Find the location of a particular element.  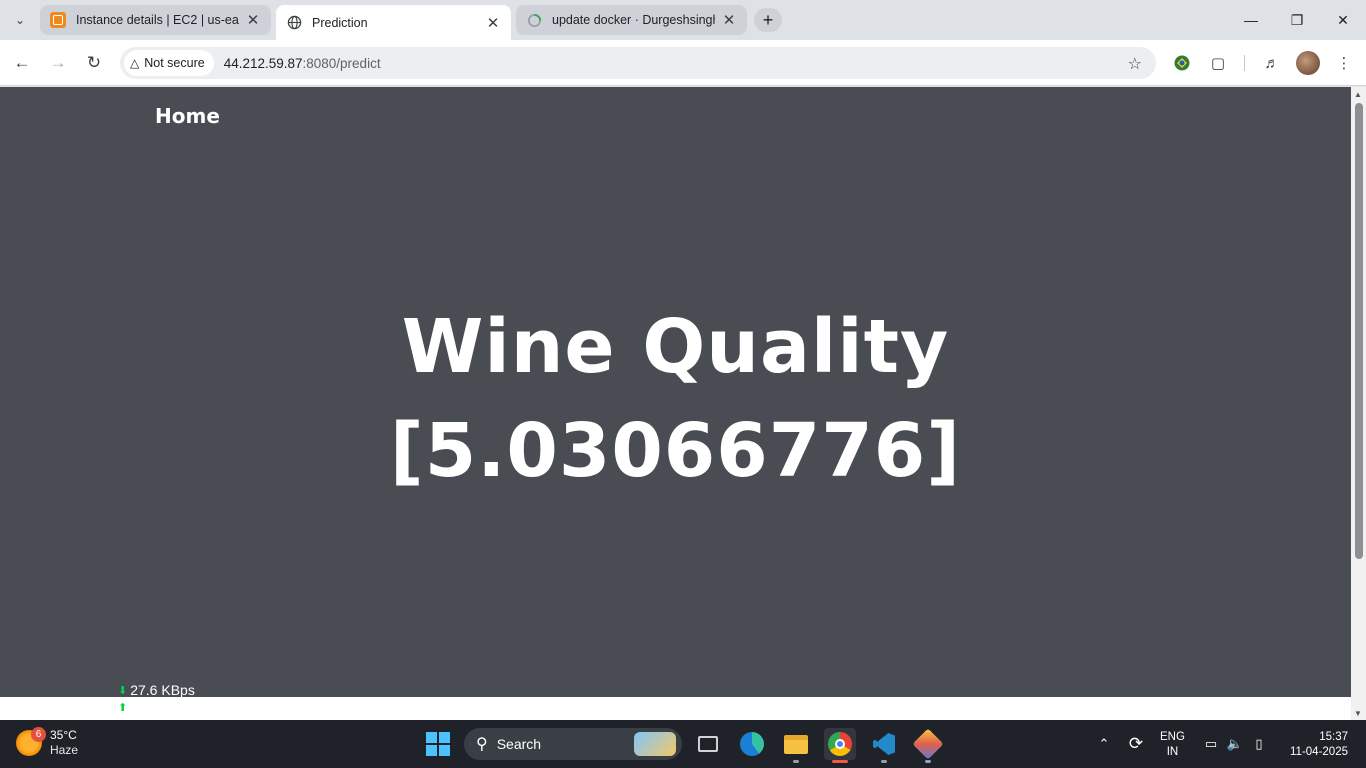

weather-haze-icon: 6 is located at coordinates (31, 741).